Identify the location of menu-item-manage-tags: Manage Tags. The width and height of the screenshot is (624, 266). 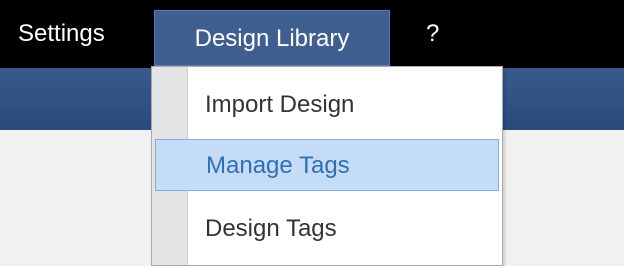
(327, 165).